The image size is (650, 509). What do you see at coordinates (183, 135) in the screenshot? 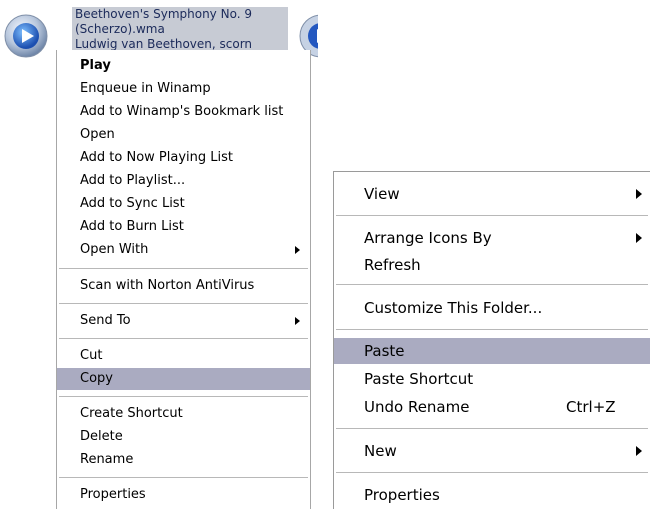
I see `menu-item-open: Open` at bounding box center [183, 135].